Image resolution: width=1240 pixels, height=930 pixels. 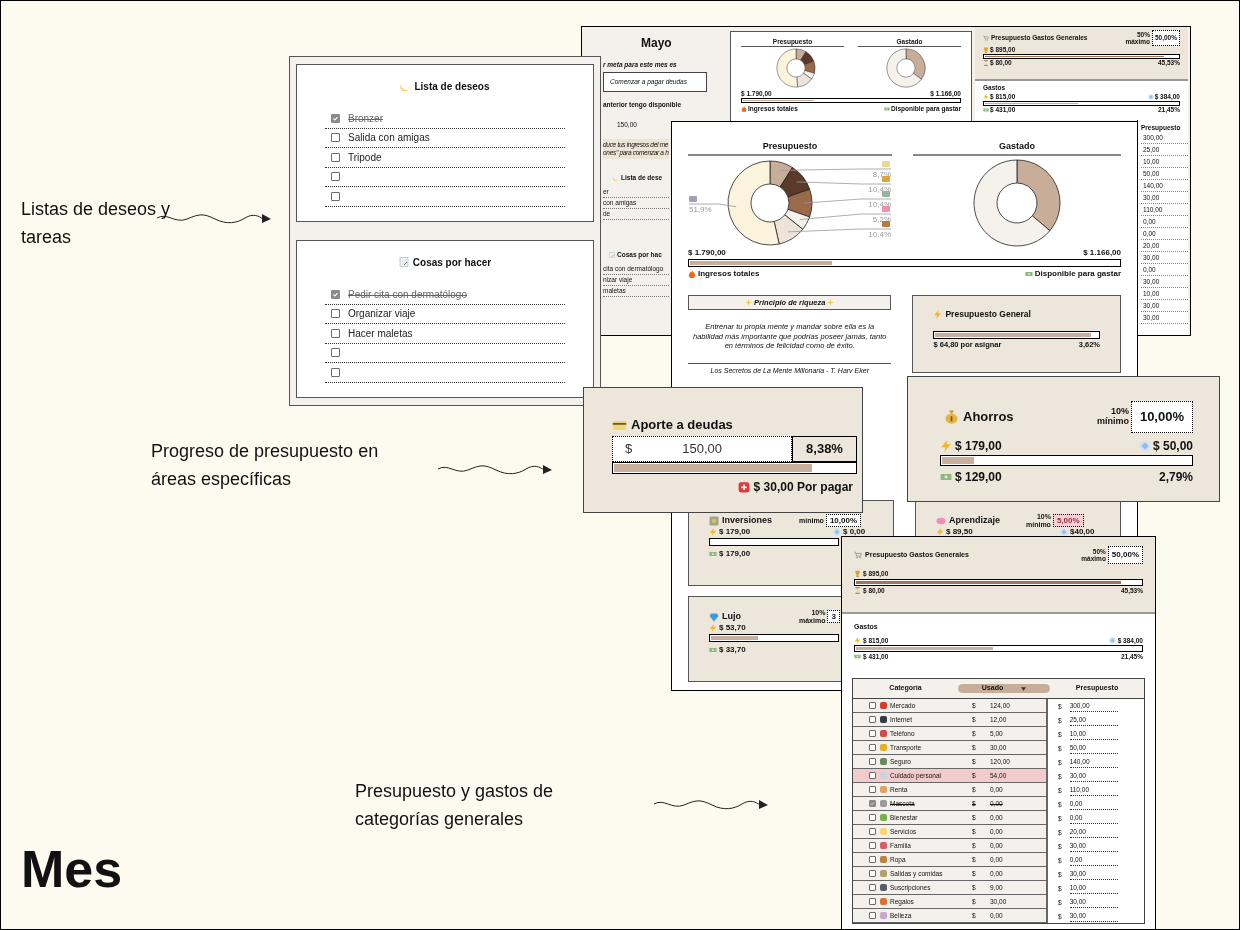 I want to click on trophy-icon, so click(x=857, y=574).